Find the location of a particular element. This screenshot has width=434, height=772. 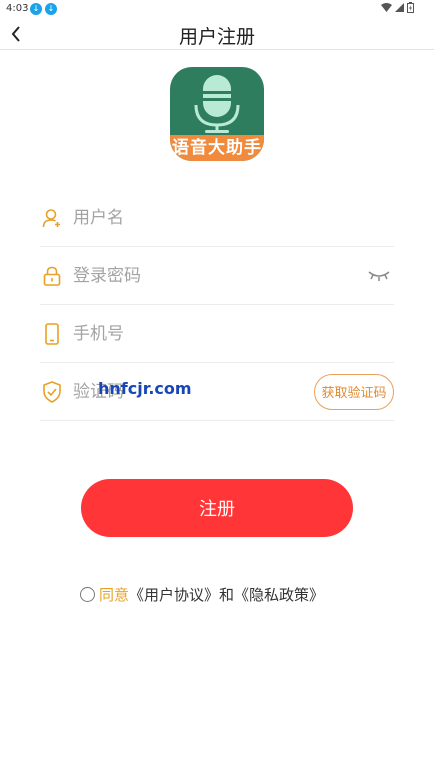

shield-check-icon is located at coordinates (52, 391).